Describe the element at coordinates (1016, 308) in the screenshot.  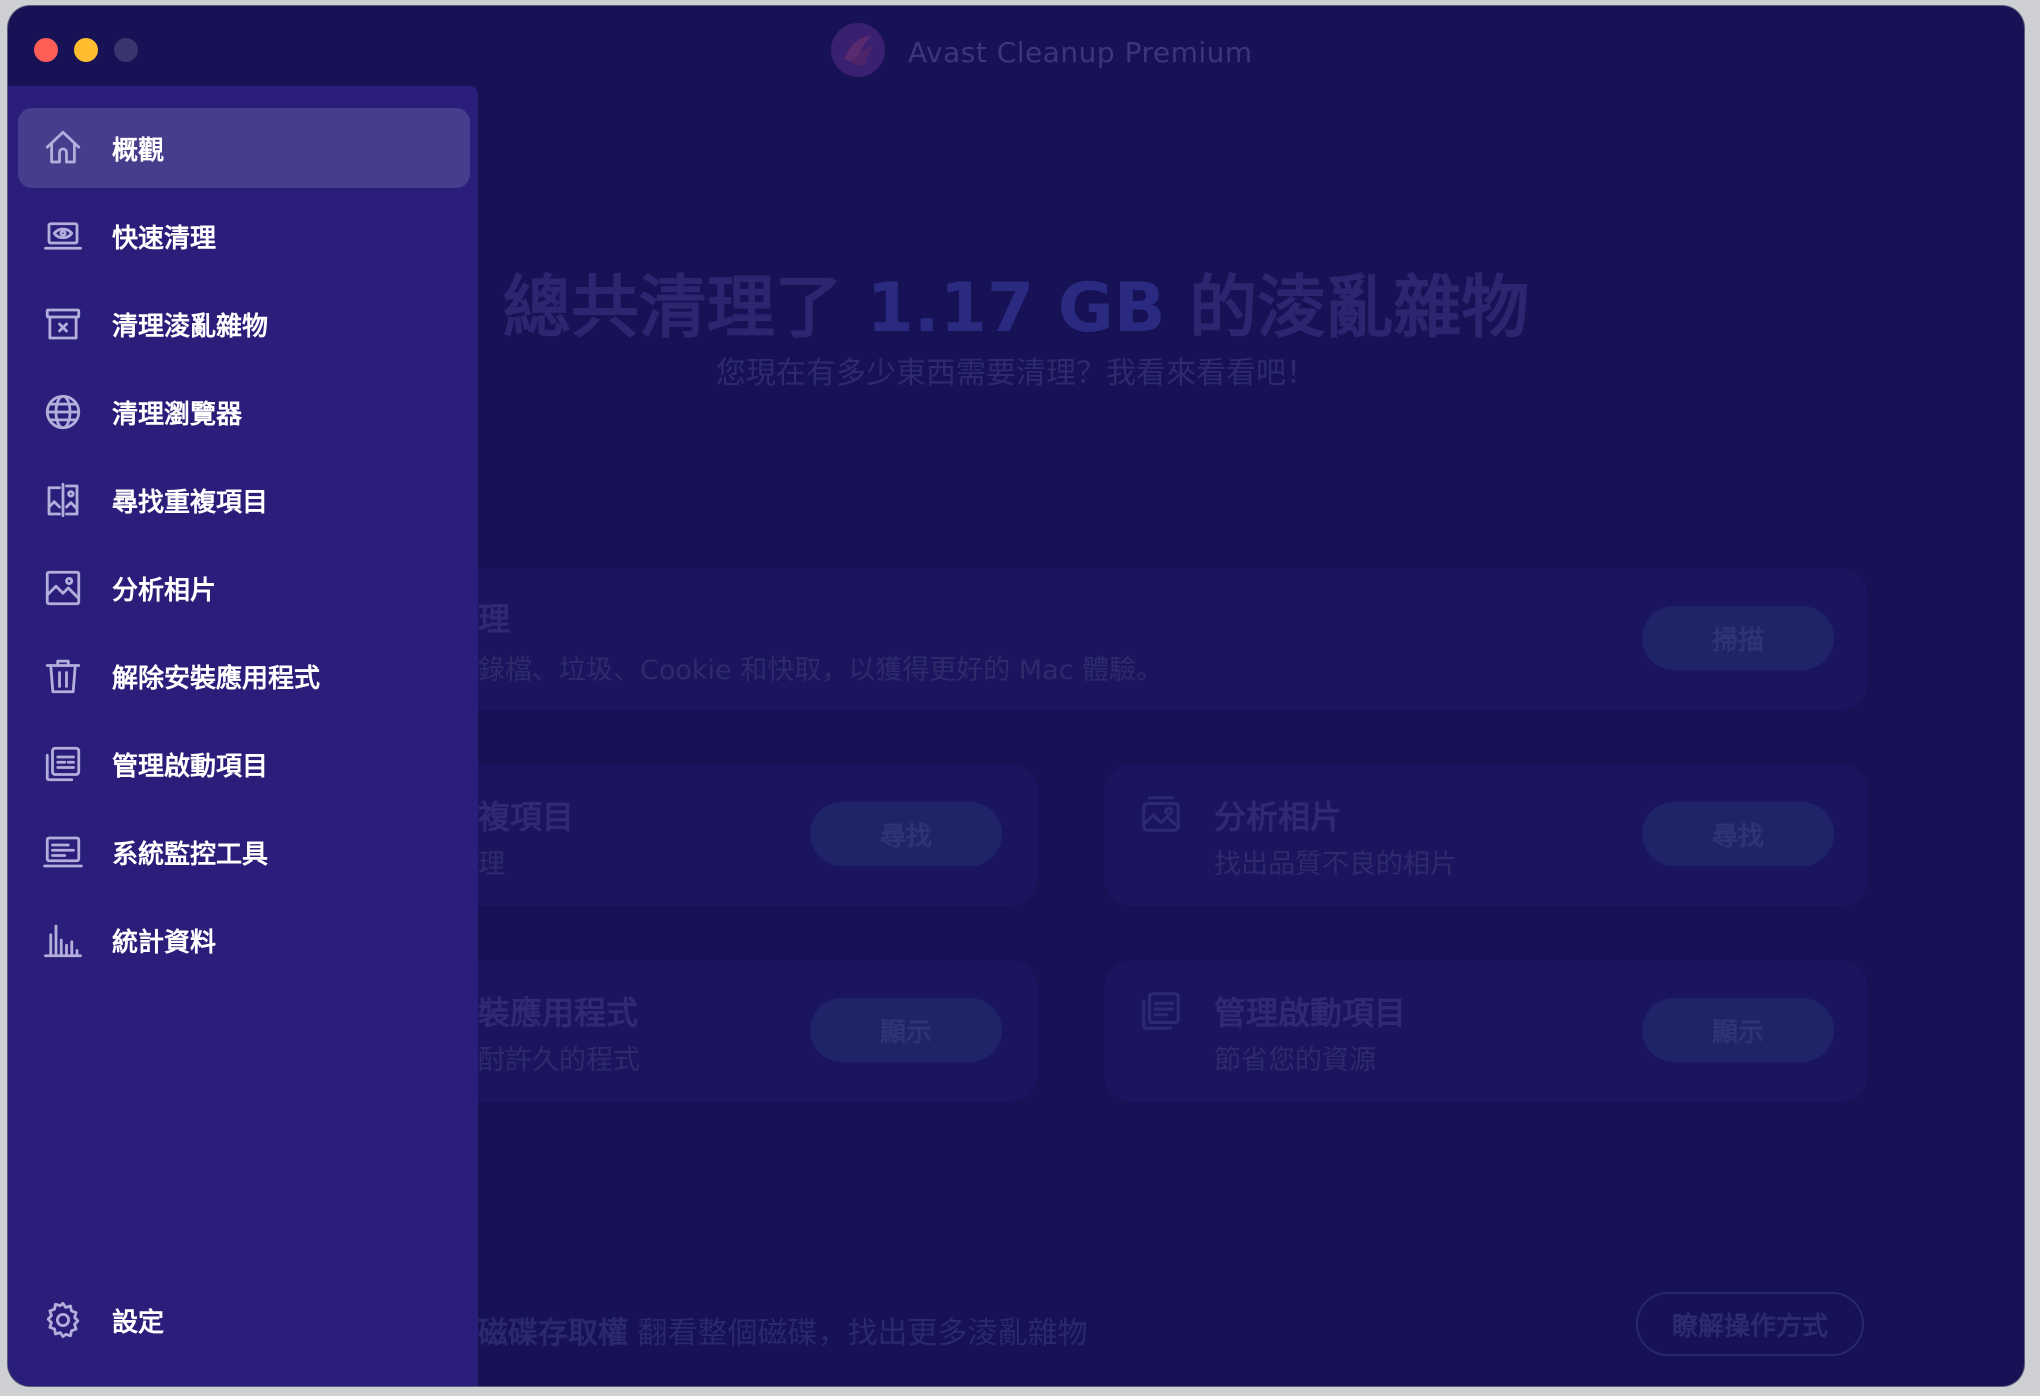
I see `cleaned-size: 1.17 GB` at that location.